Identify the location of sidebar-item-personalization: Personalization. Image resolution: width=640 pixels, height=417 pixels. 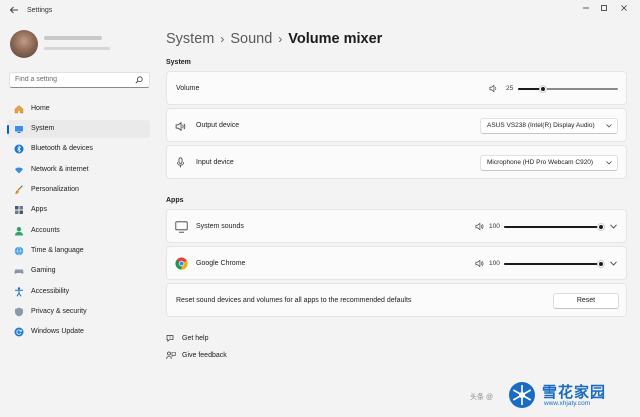
(78, 190).